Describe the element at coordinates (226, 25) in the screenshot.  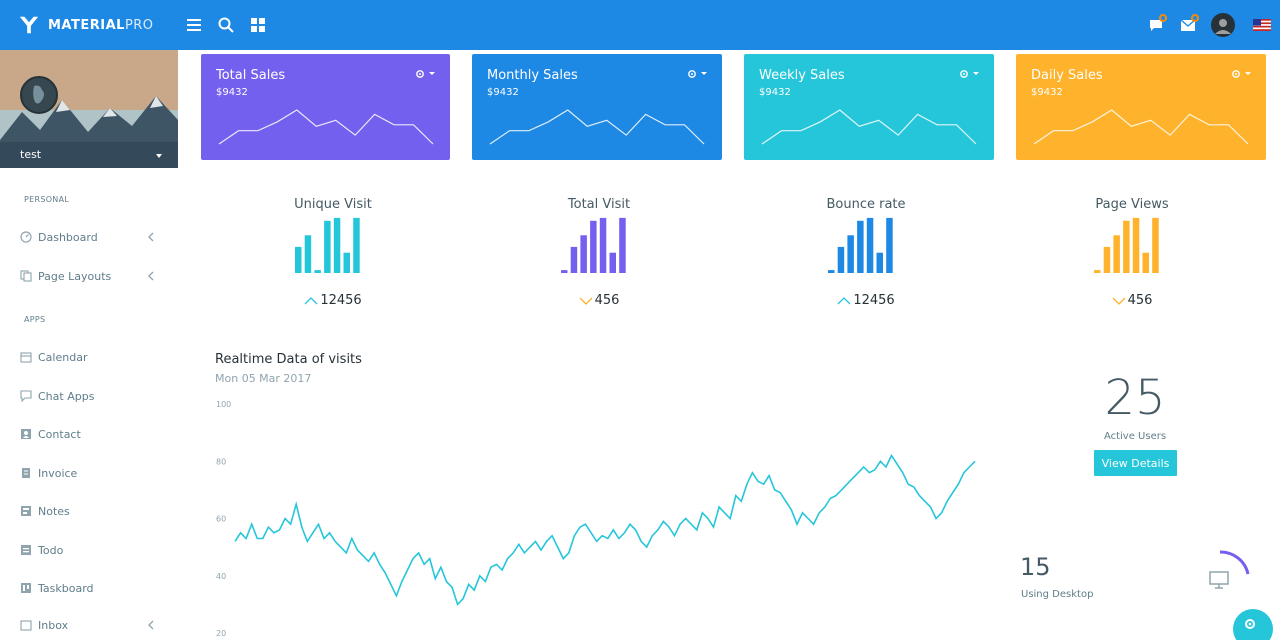
I see `search-icon` at that location.